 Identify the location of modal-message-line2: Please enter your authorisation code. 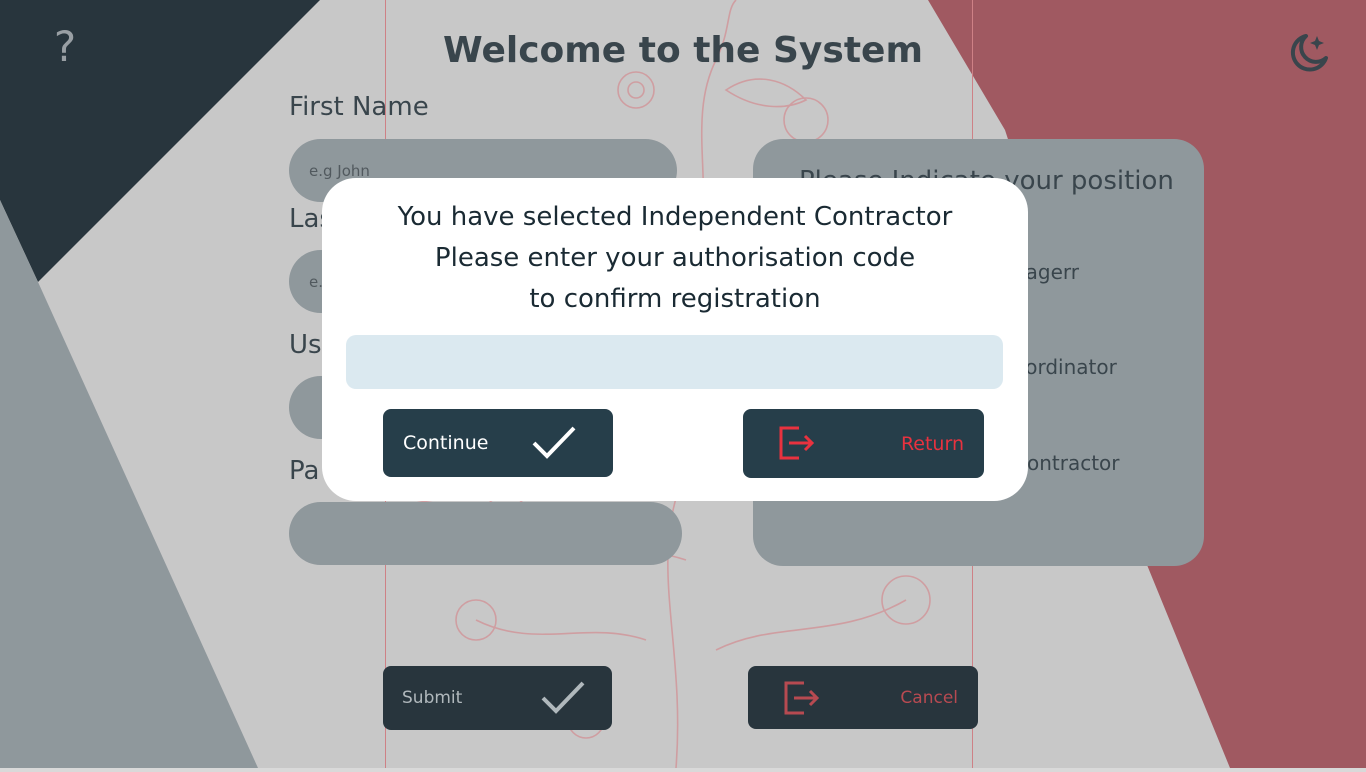
(675, 258).